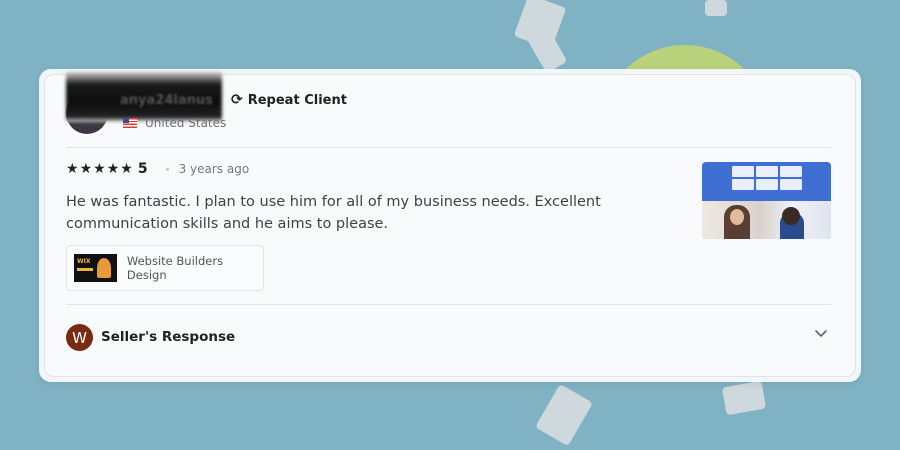  I want to click on country-label: United States, so click(186, 123).